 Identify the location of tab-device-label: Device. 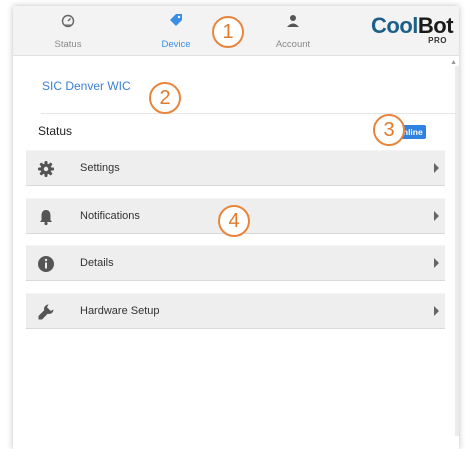
(176, 44).